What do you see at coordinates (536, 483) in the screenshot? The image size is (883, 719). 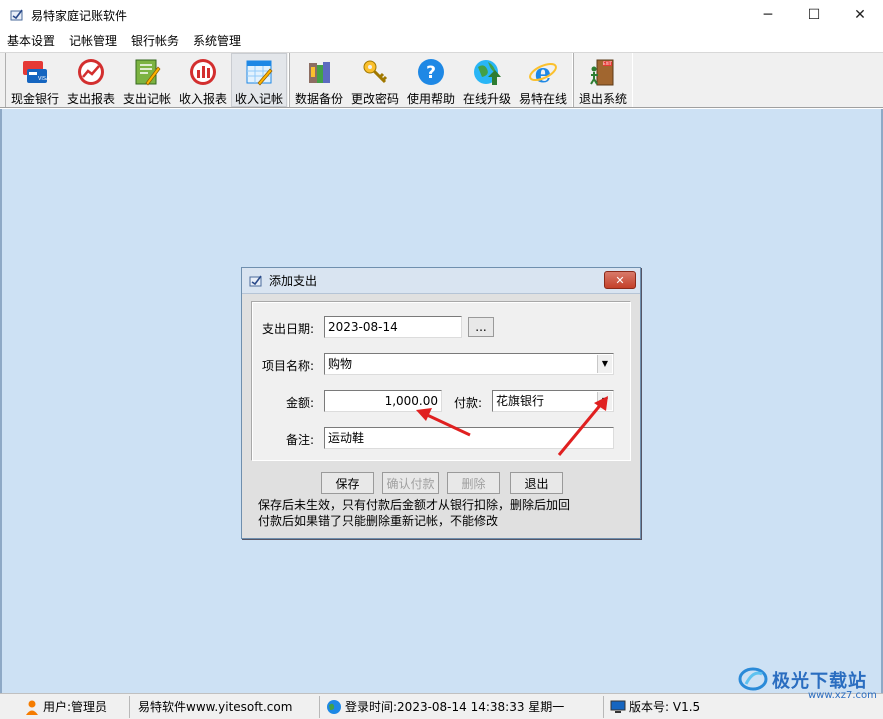 I see `exit-dialog-button: 退出` at bounding box center [536, 483].